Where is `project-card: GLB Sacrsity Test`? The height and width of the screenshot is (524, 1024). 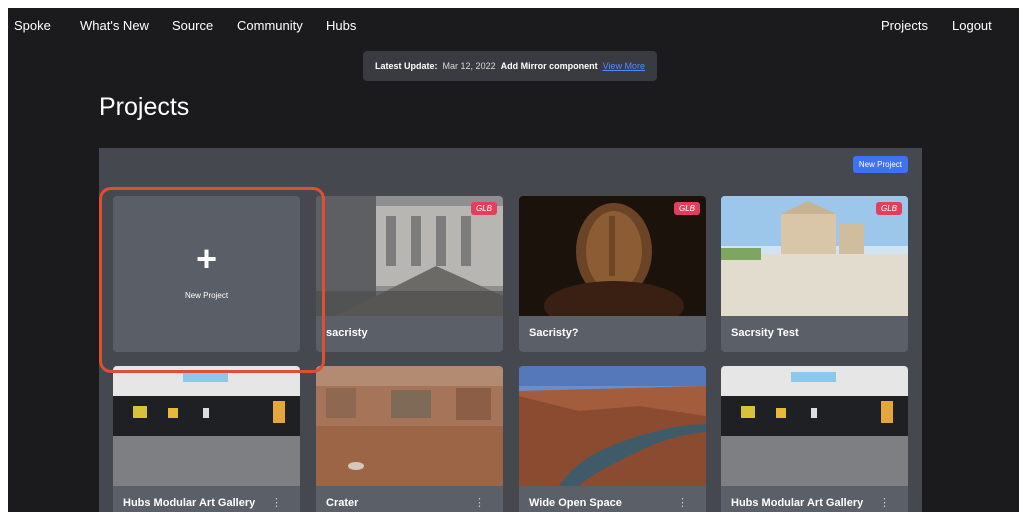 project-card: GLB Sacrsity Test is located at coordinates (814, 274).